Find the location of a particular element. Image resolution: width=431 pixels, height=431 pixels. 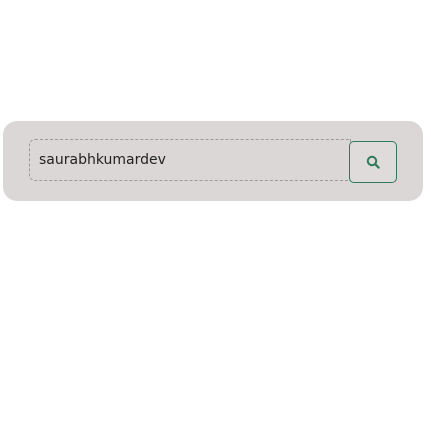

search-button is located at coordinates (373, 162).